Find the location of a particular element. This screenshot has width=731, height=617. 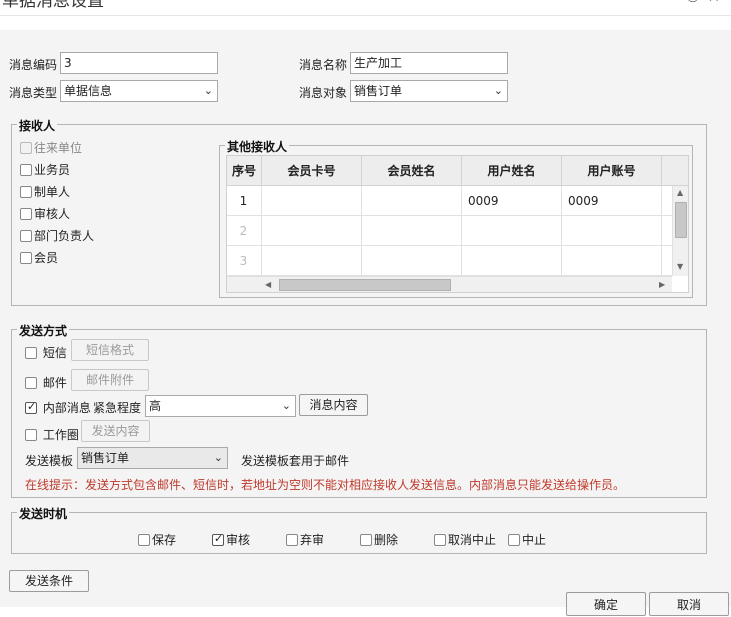

internal-message-option: 内部消息 is located at coordinates (58, 407).